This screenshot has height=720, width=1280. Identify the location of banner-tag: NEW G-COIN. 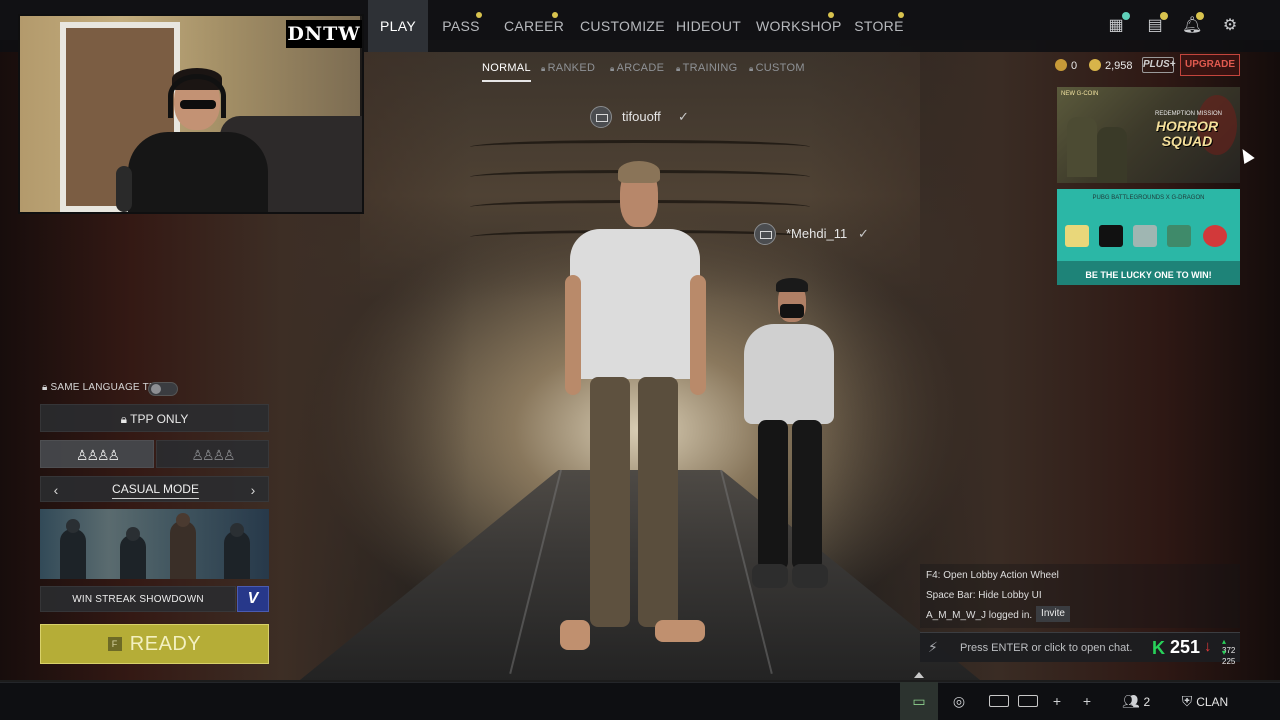
(1080, 94).